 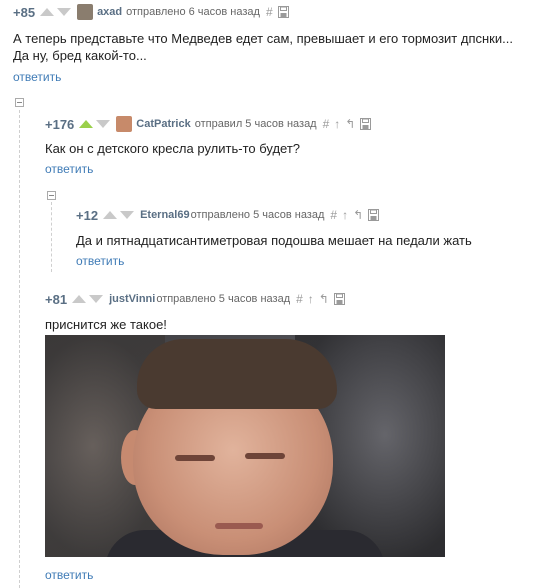 I want to click on posted-time: отправил 5 часов назад, so click(x=255, y=124).